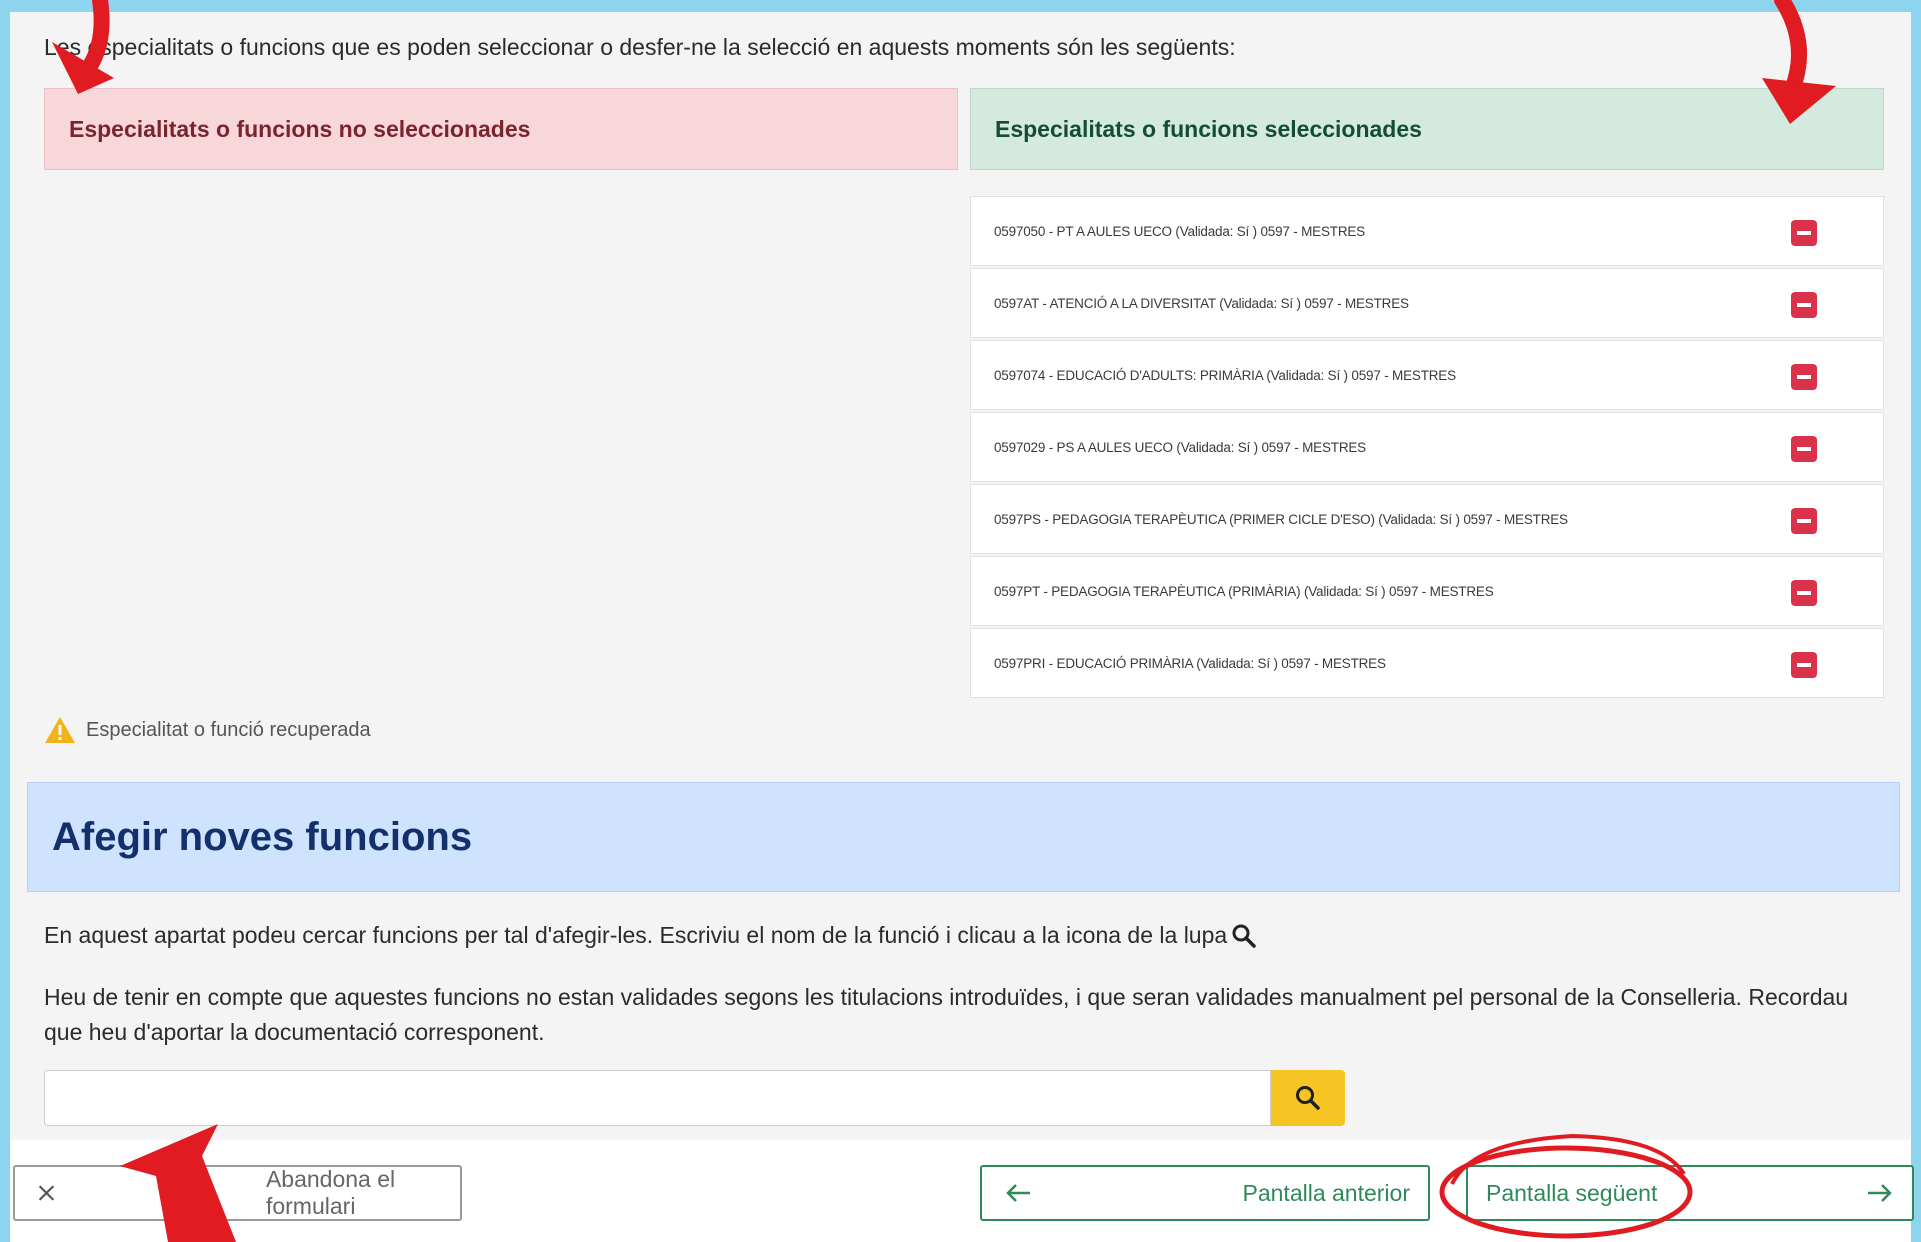 Image resolution: width=1921 pixels, height=1242 pixels. I want to click on warning-label: Especialitat o funció recuperada, so click(228, 729).